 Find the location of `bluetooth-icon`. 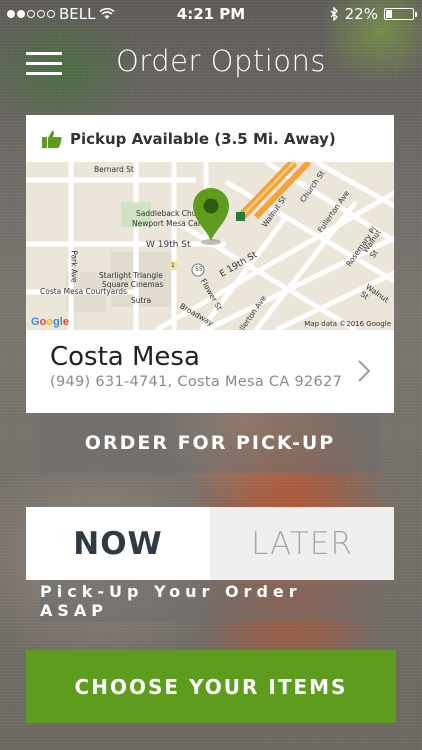

bluetooth-icon is located at coordinates (334, 14).